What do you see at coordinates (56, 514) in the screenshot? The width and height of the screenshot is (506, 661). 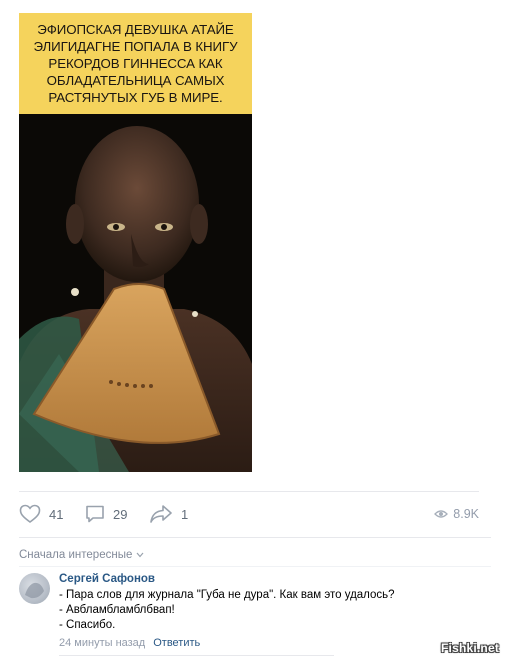 I see `likes-count: 41` at bounding box center [56, 514].